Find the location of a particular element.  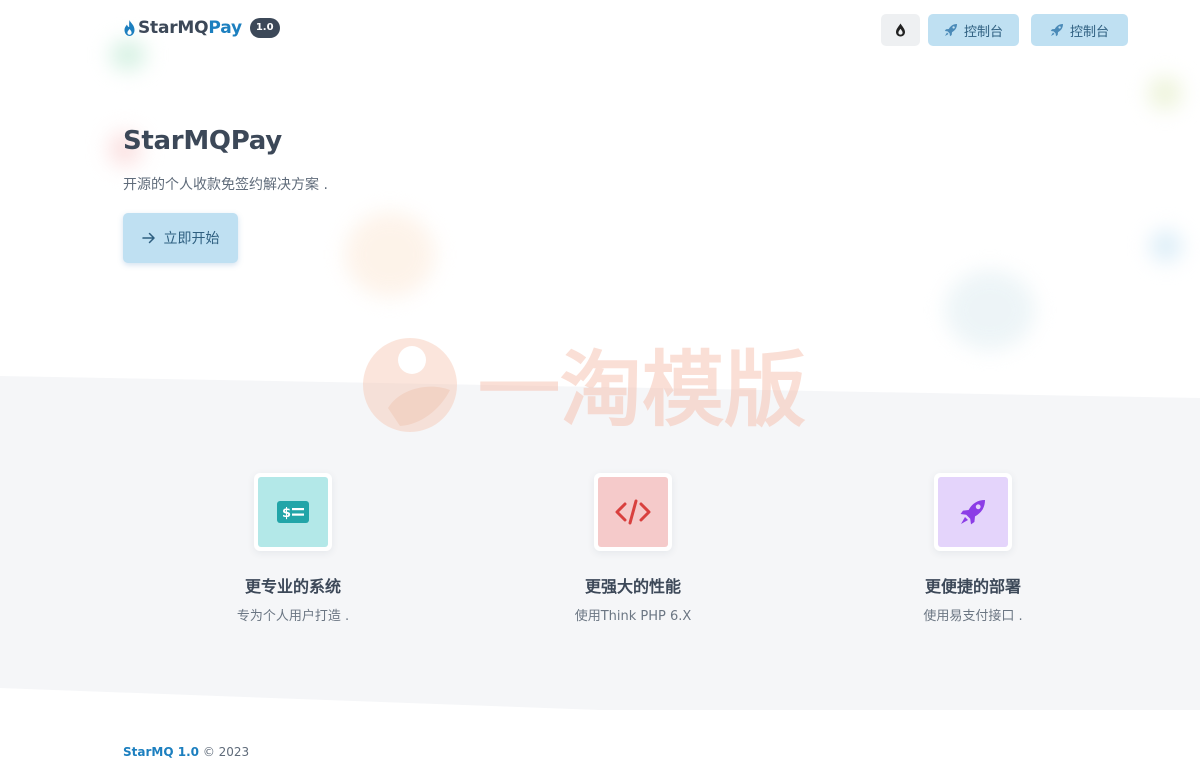

header-actions: 控制台 控制台 is located at coordinates (1004, 30).